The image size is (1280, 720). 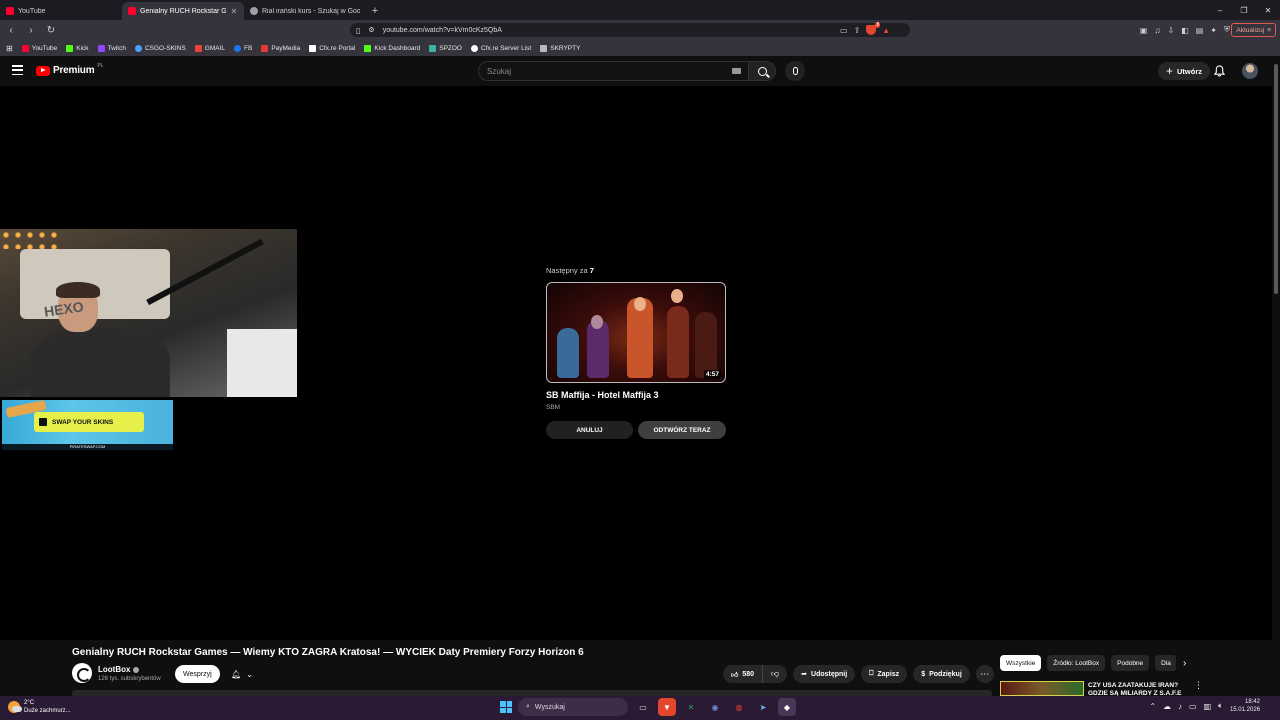 I want to click on keyboard-icon, so click(x=736, y=71).